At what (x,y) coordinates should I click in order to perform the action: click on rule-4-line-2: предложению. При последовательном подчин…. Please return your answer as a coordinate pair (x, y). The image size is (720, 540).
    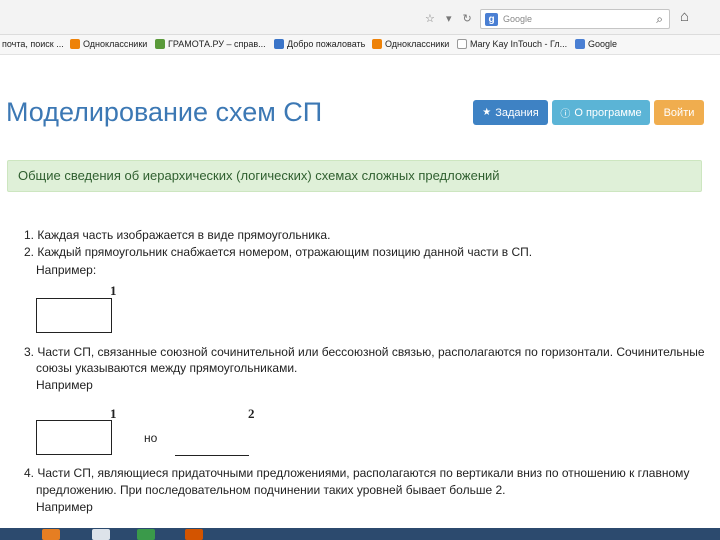
    Looking at the image, I should click on (271, 490).